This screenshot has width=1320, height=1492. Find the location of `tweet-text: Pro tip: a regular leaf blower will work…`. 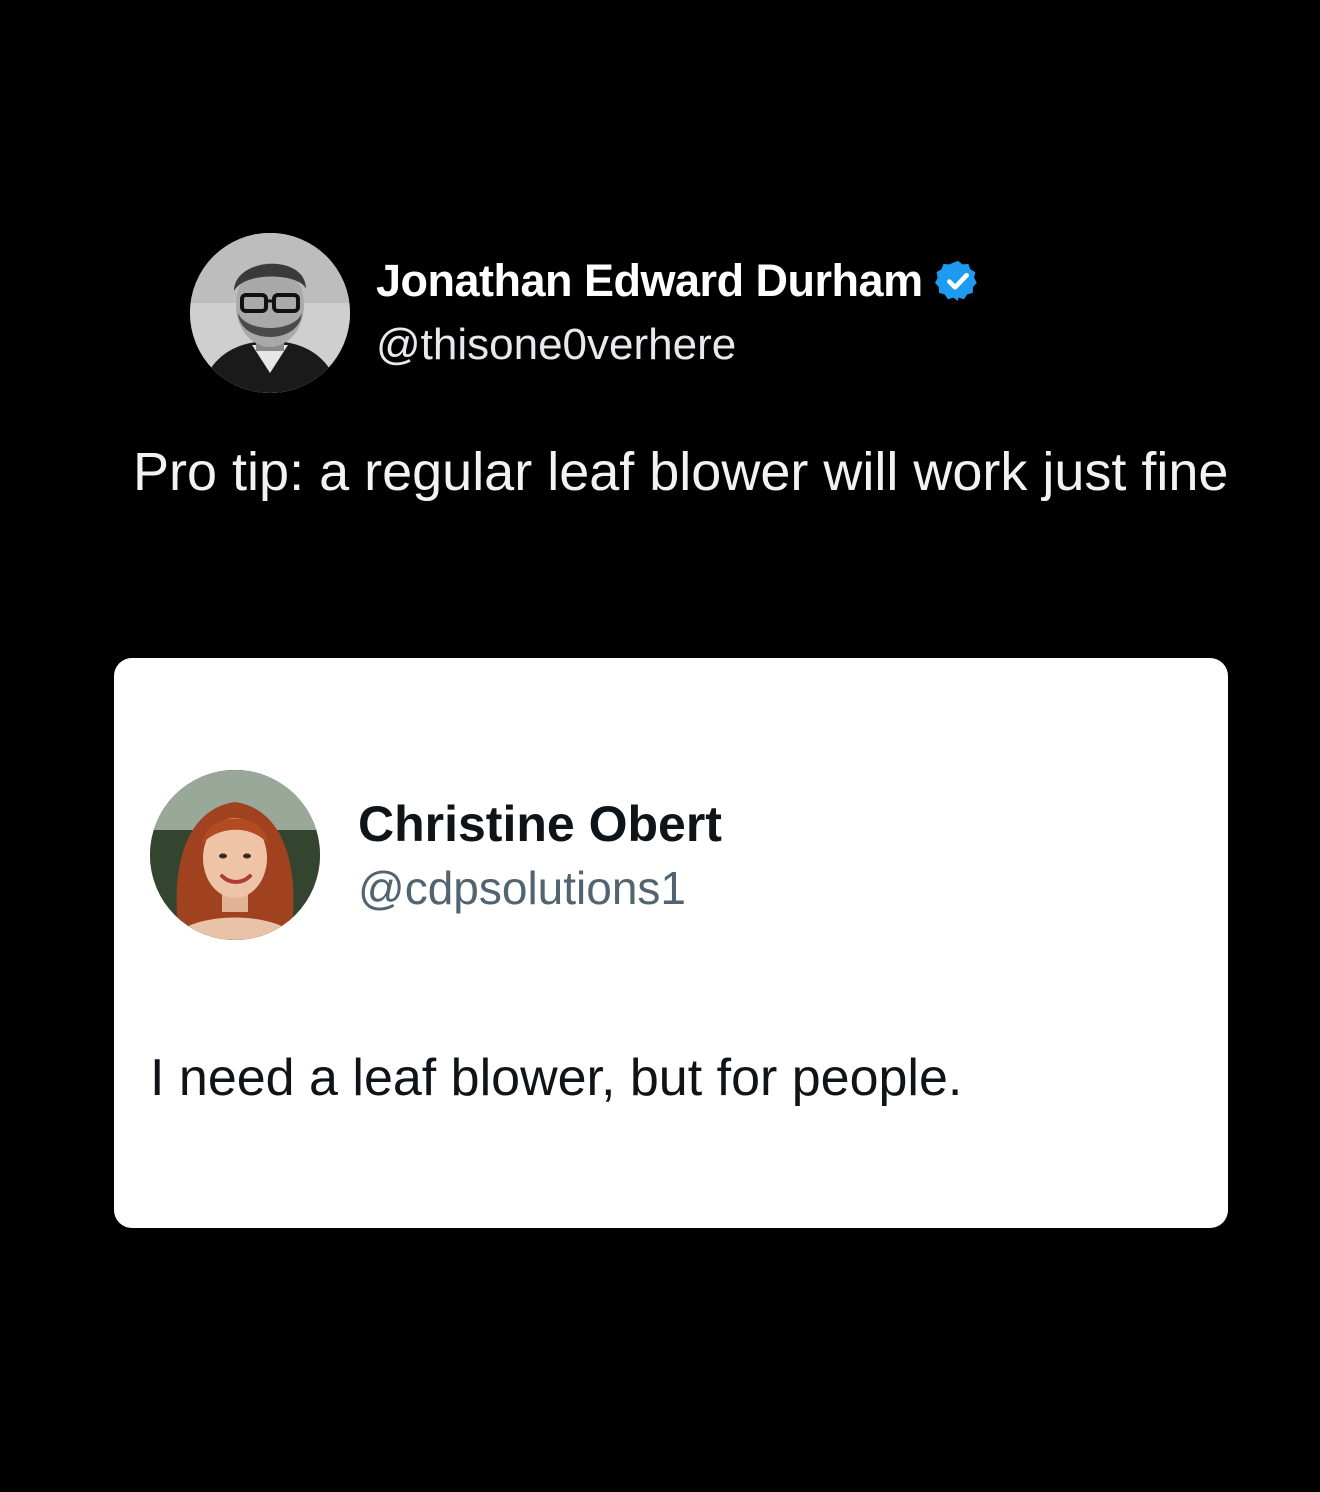

tweet-text: Pro tip: a regular leaf blower will work… is located at coordinates (681, 472).